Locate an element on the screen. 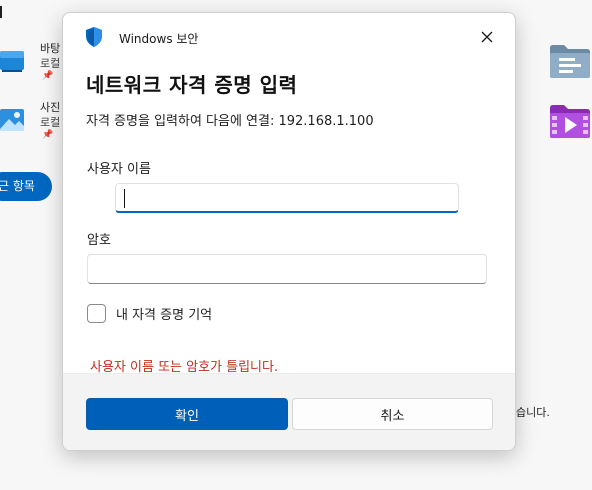 The image size is (592, 490). quick-access-item-desktop: 바탕 로컬 📌 is located at coordinates (35, 62).